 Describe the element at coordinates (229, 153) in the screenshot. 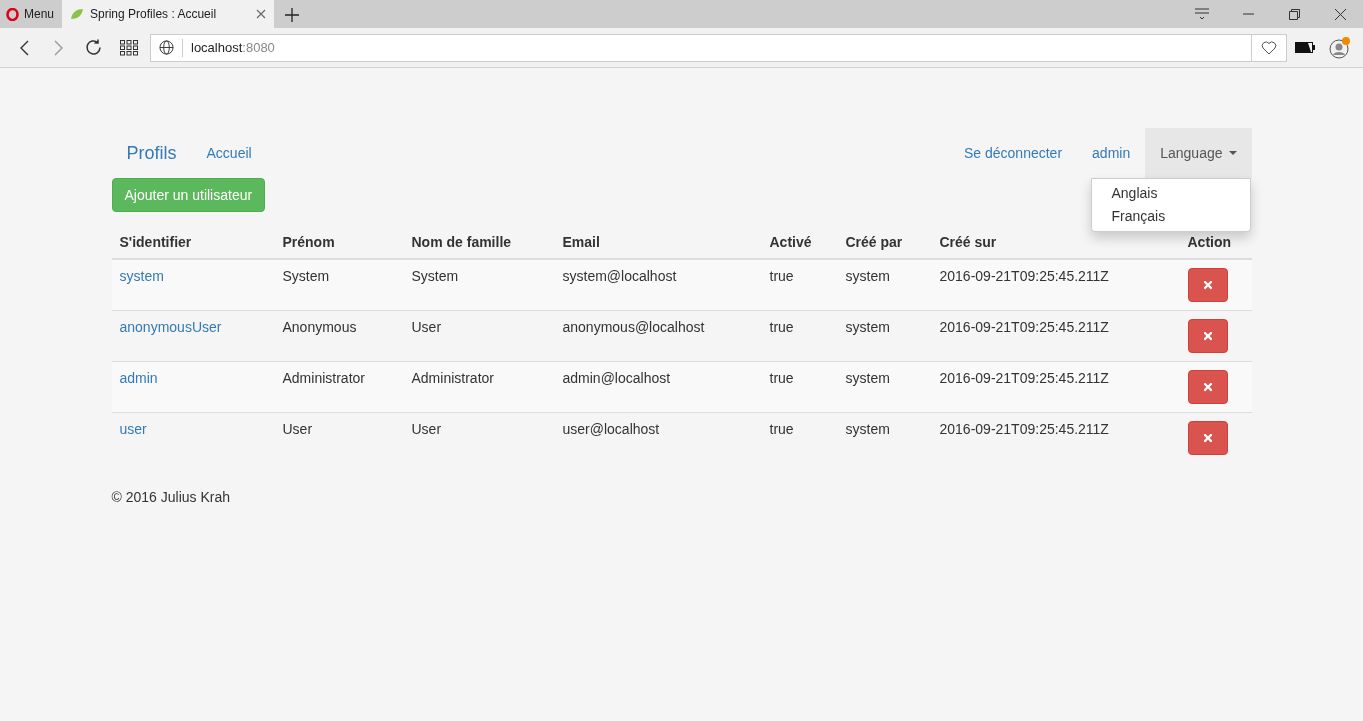

I see `nav-link: Accueil` at that location.